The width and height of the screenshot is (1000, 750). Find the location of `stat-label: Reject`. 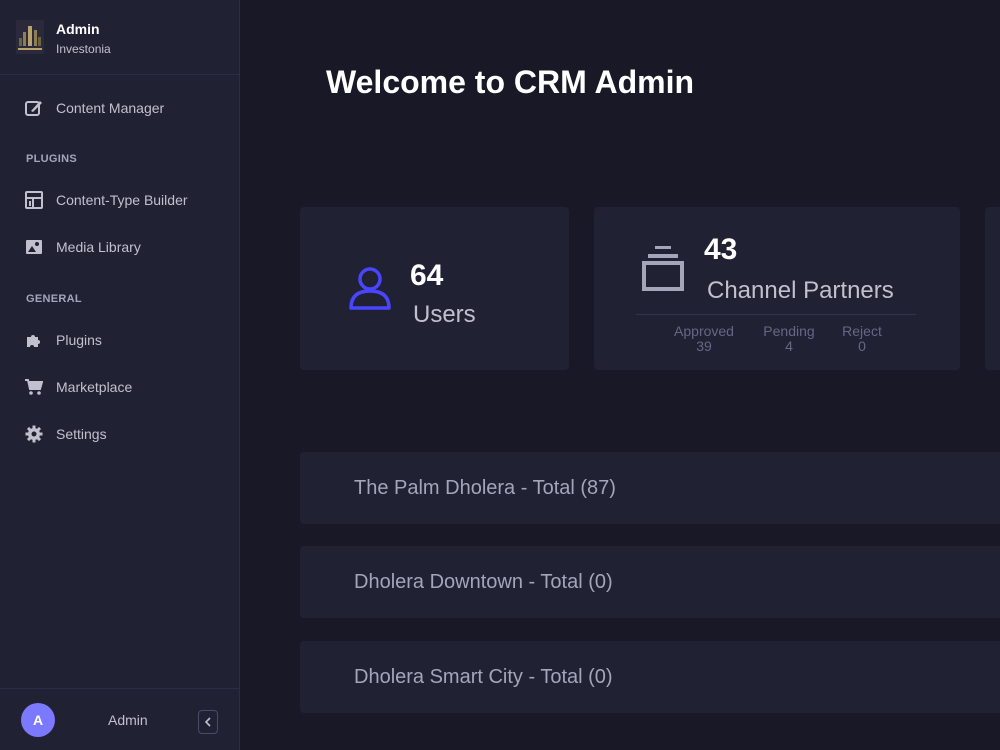

stat-label: Reject is located at coordinates (862, 331).